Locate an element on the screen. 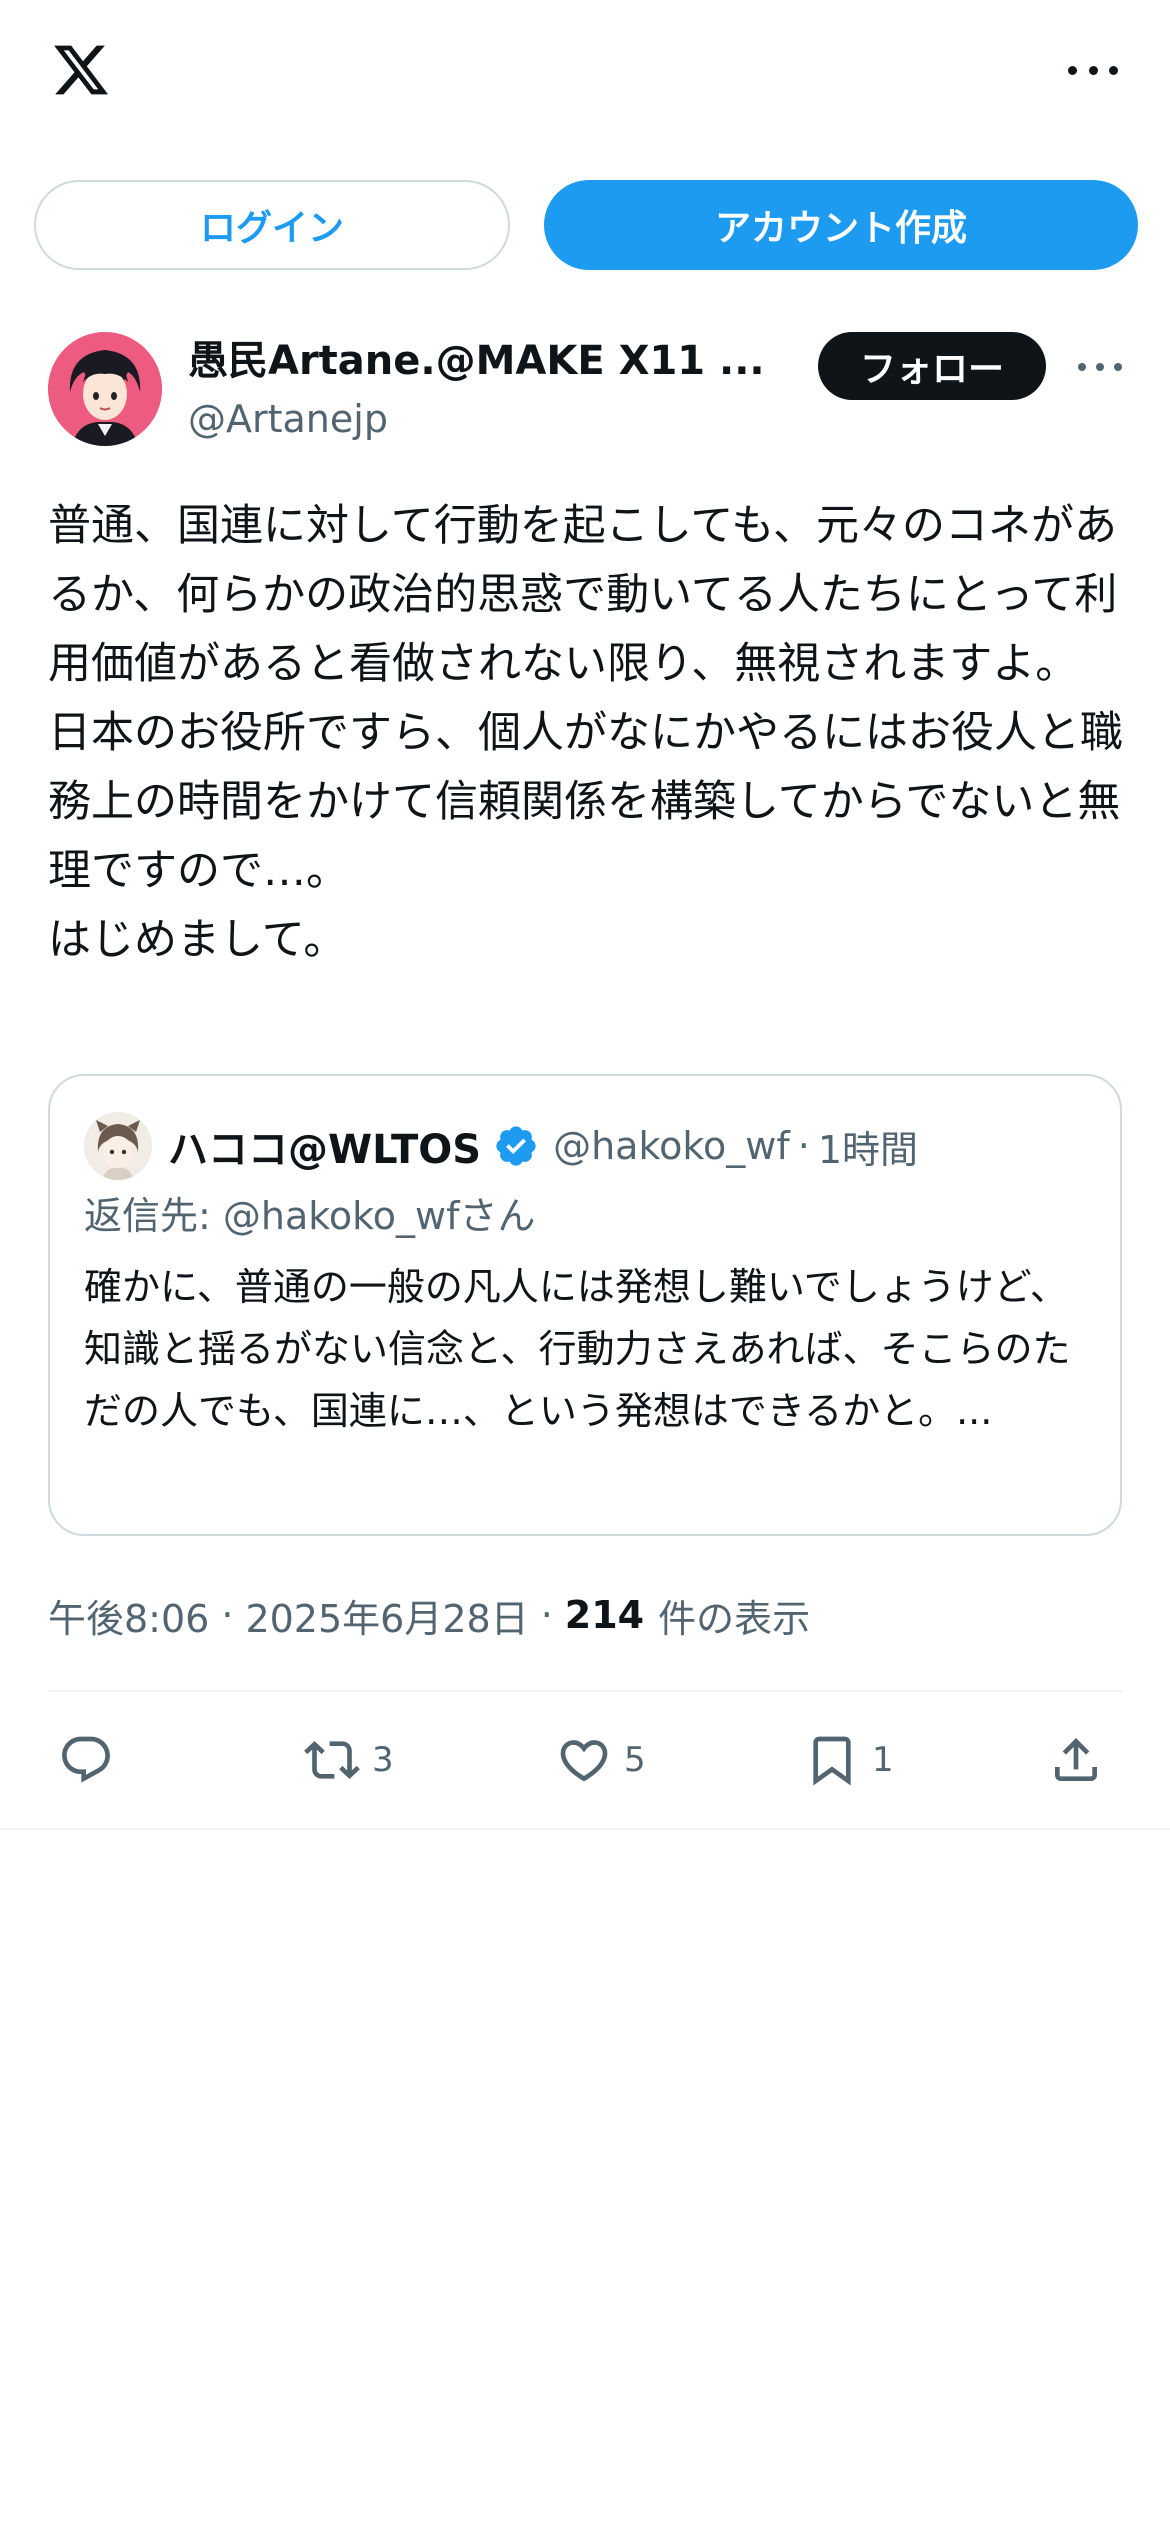  heart-icon is located at coordinates (584, 1761).